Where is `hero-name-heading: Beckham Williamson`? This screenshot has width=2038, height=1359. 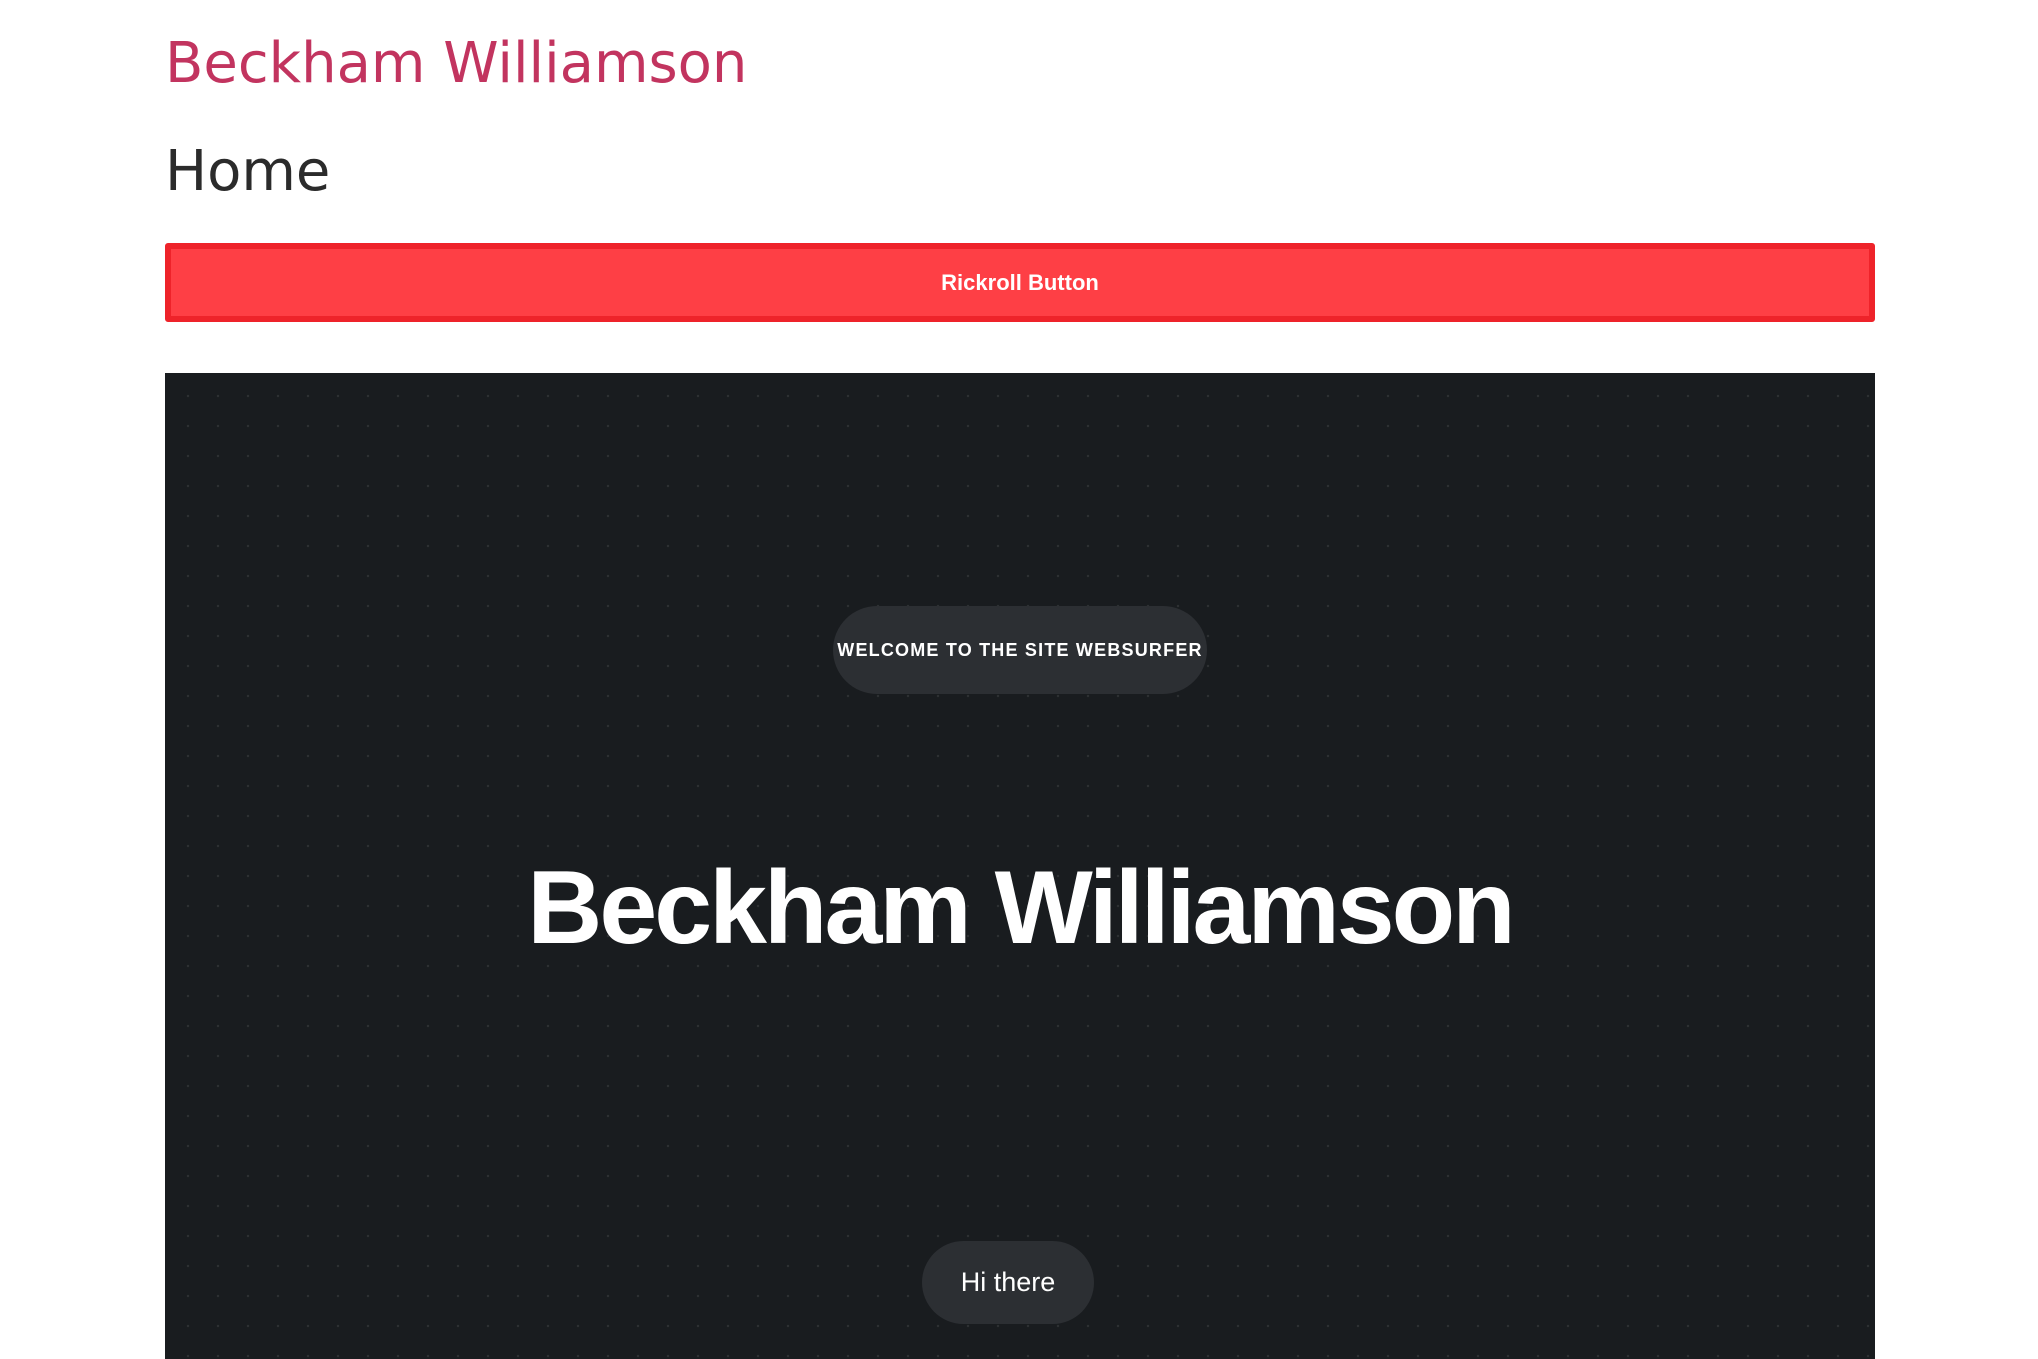
hero-name-heading: Beckham Williamson is located at coordinates (1021, 908).